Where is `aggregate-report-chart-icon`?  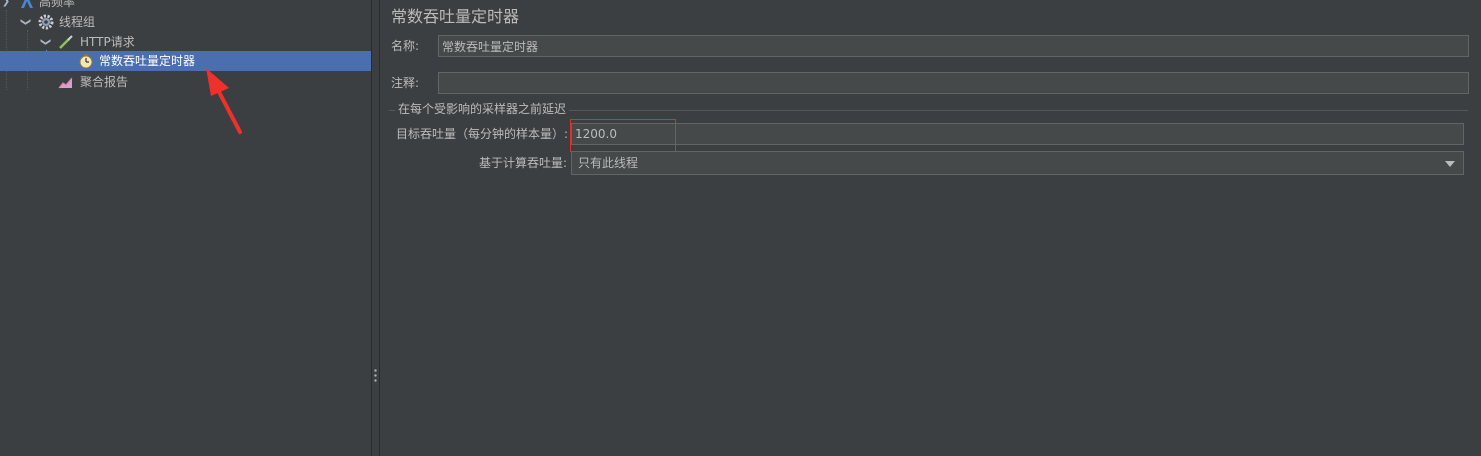
aggregate-report-chart-icon is located at coordinates (66, 82).